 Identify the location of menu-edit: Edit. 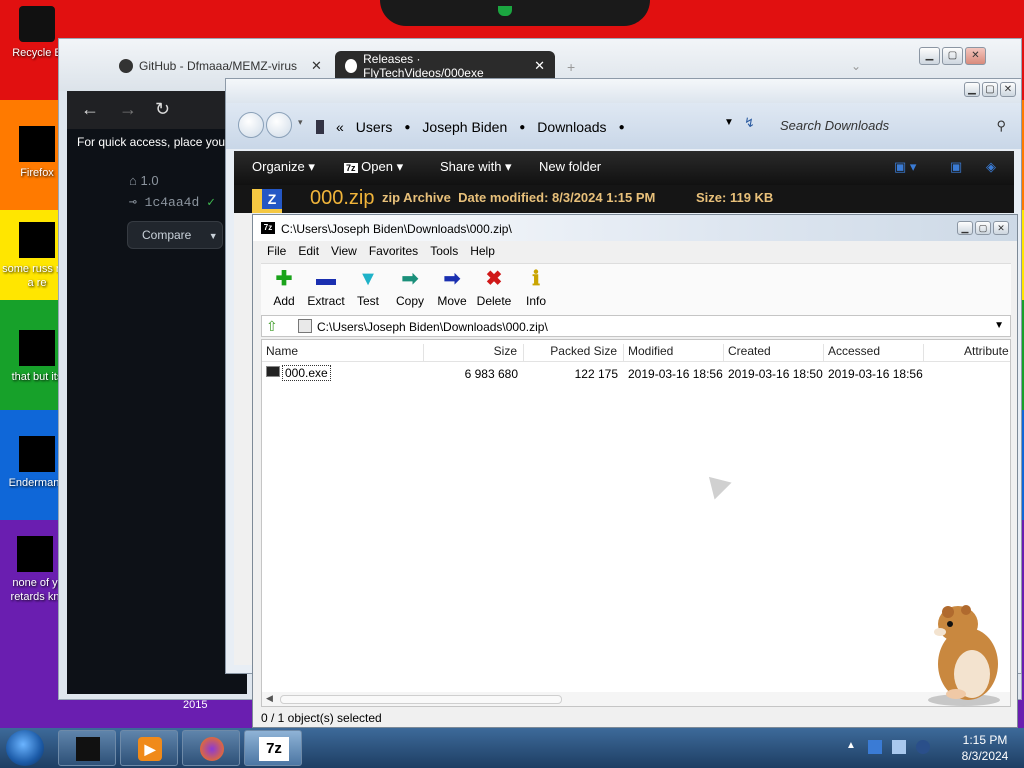
(308, 251).